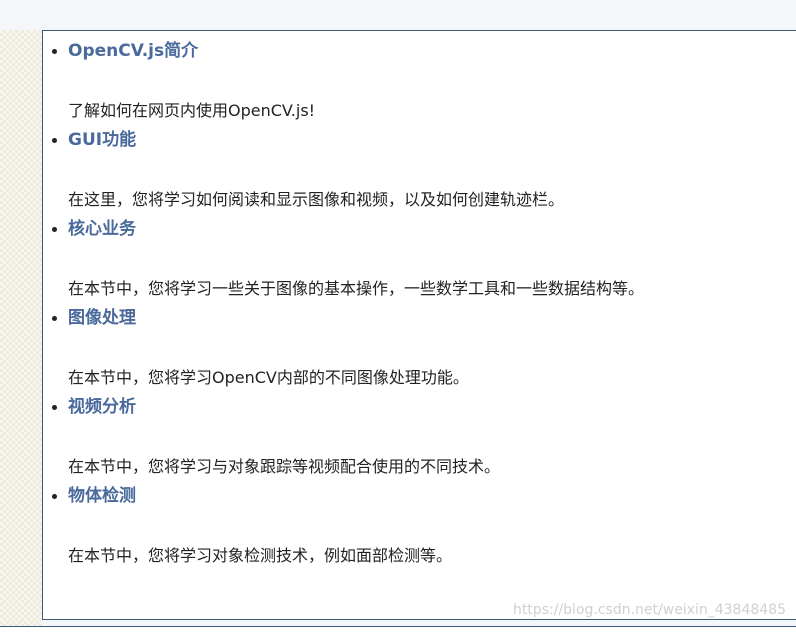  Describe the element at coordinates (102, 318) in the screenshot. I see `link-image-processing: 图像处理` at that location.